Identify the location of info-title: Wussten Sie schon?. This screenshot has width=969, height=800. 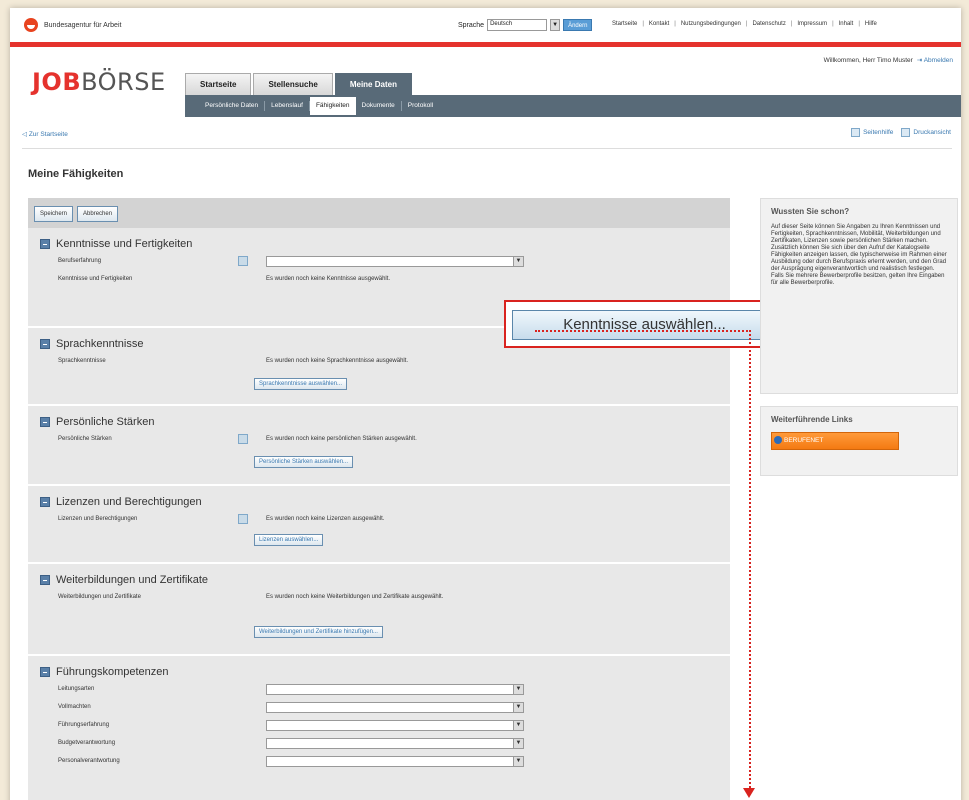
(810, 211).